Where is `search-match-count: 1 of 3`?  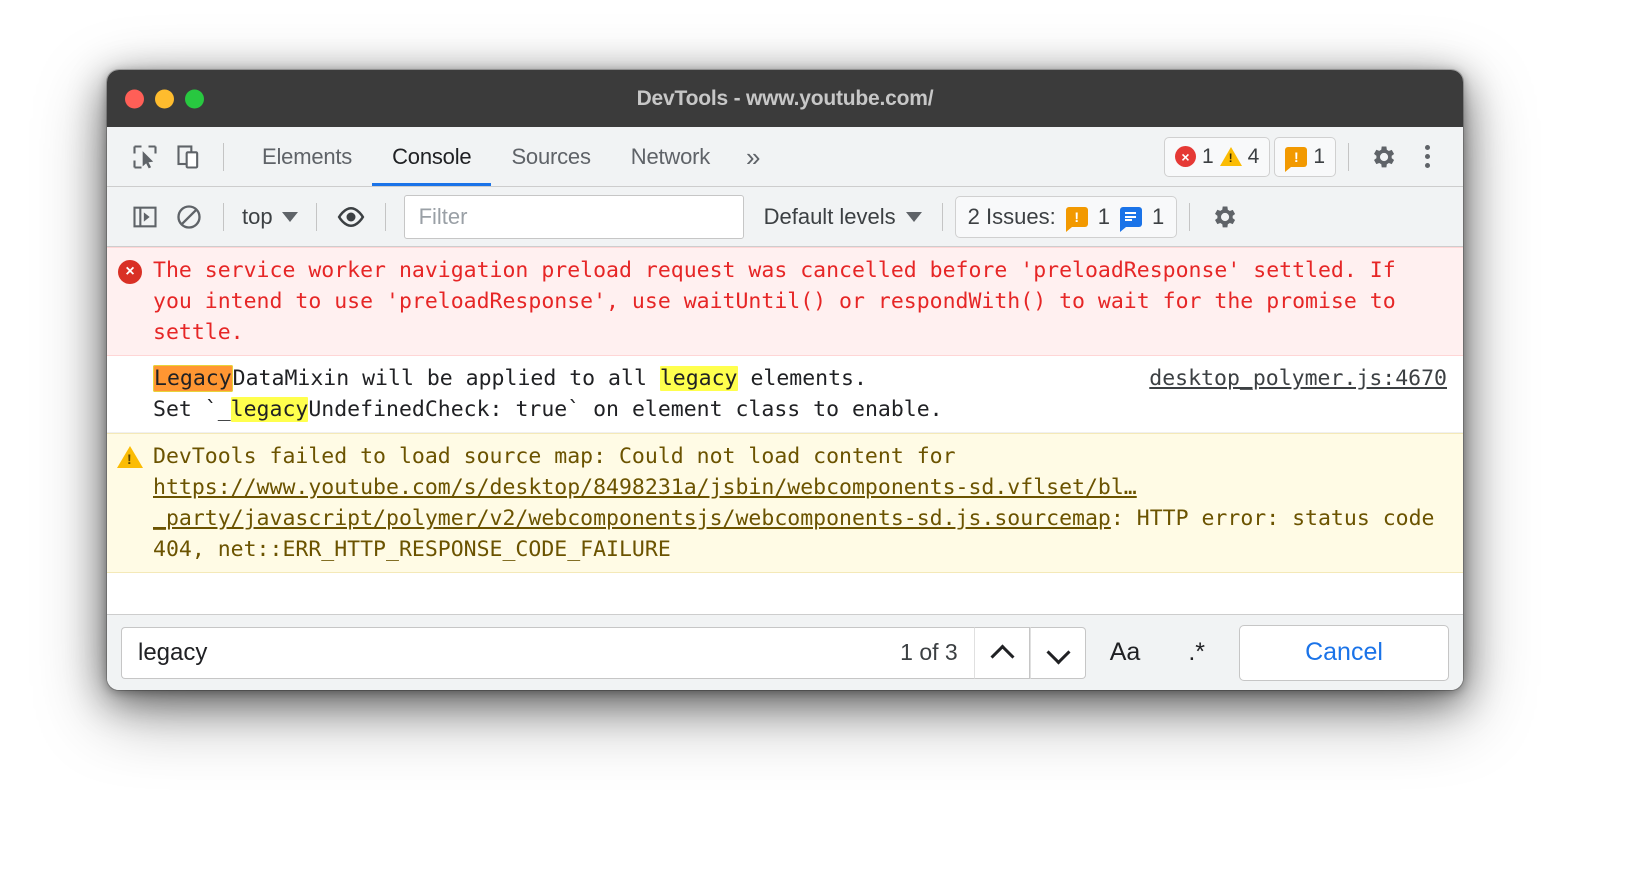
search-match-count: 1 of 3 is located at coordinates (929, 652).